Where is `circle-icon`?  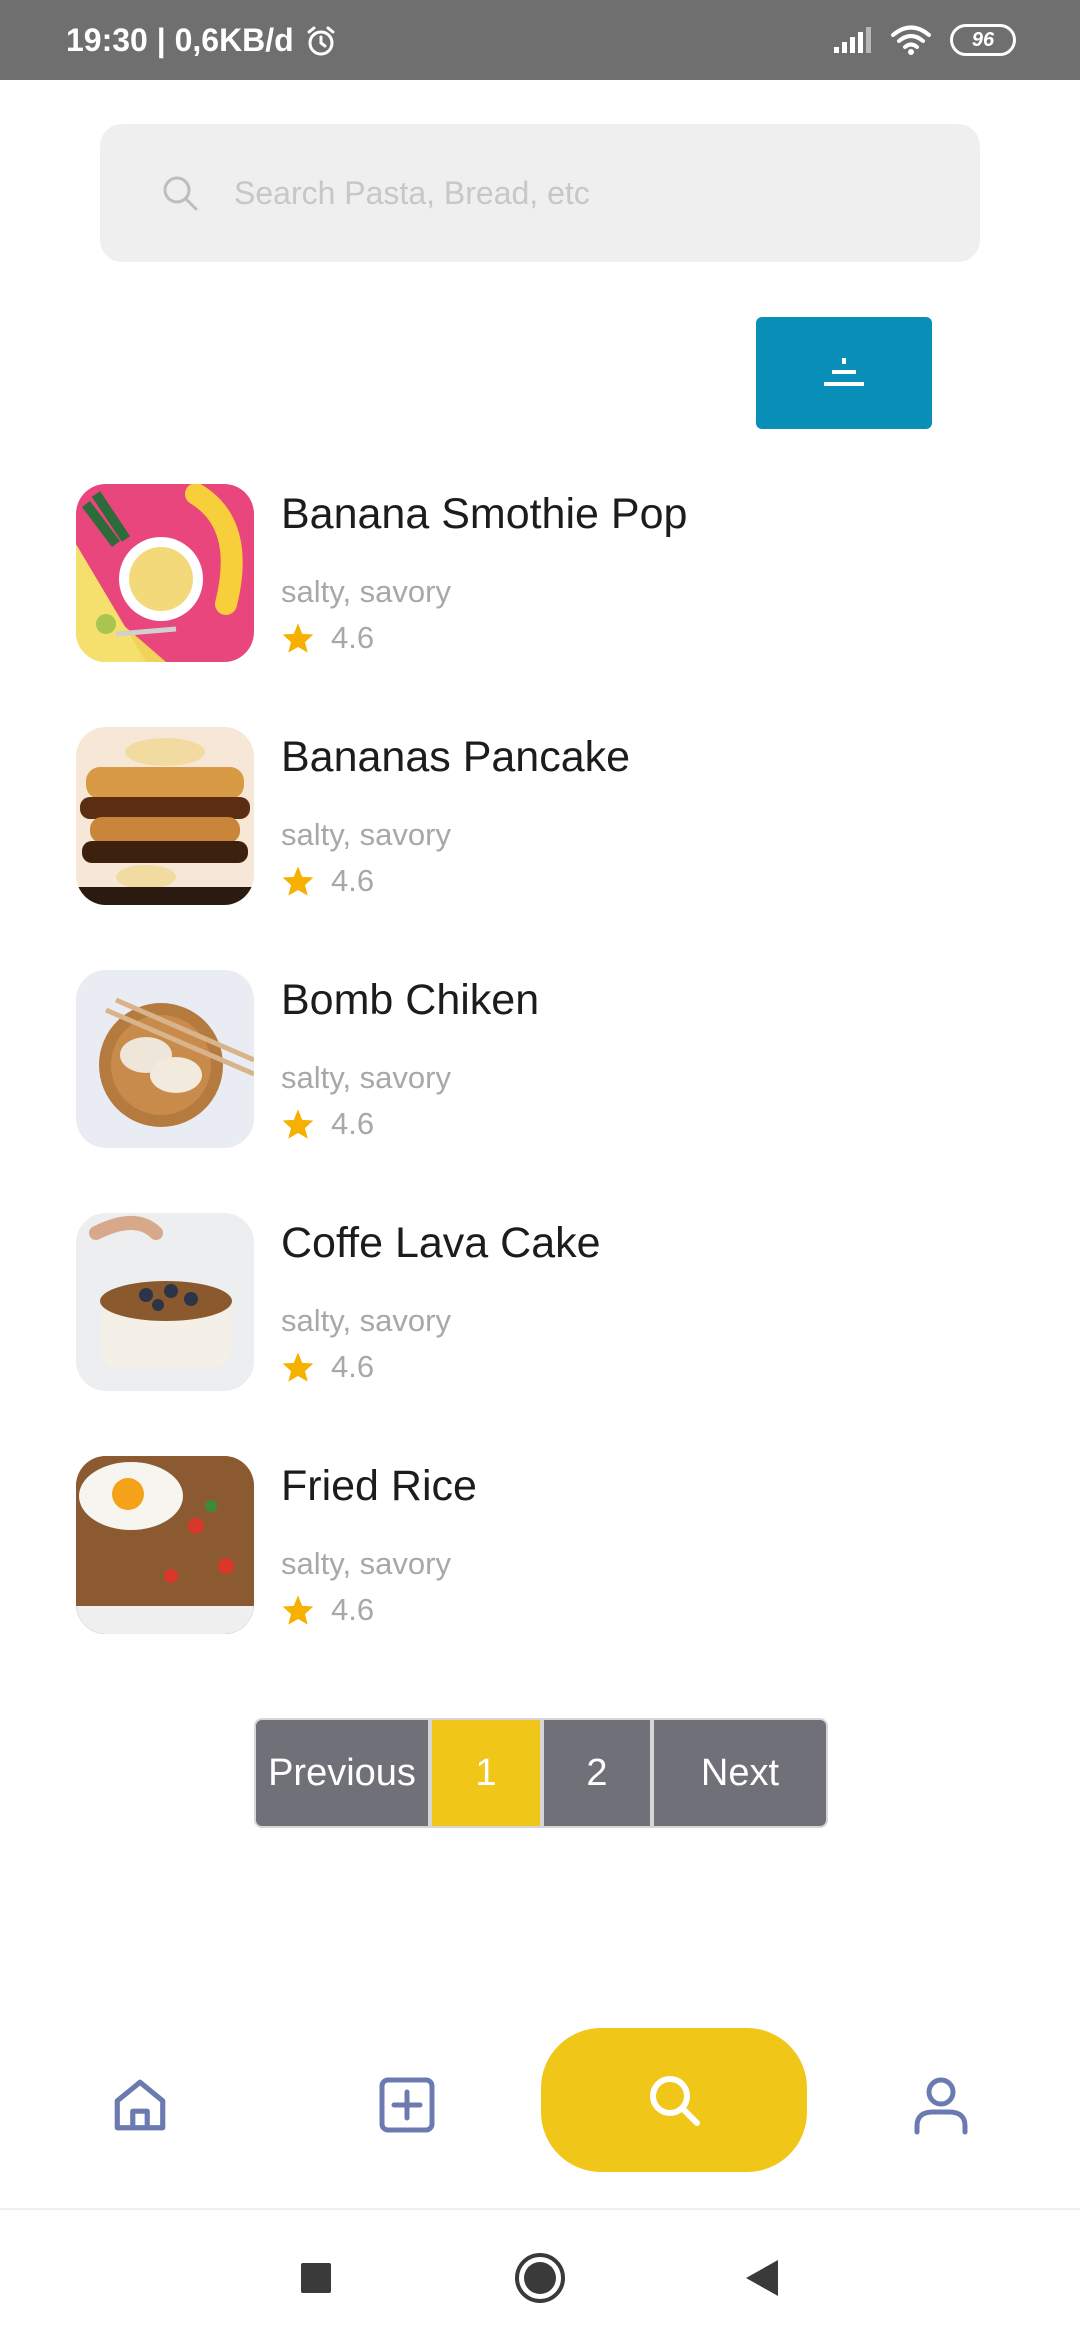 circle-icon is located at coordinates (540, 2278).